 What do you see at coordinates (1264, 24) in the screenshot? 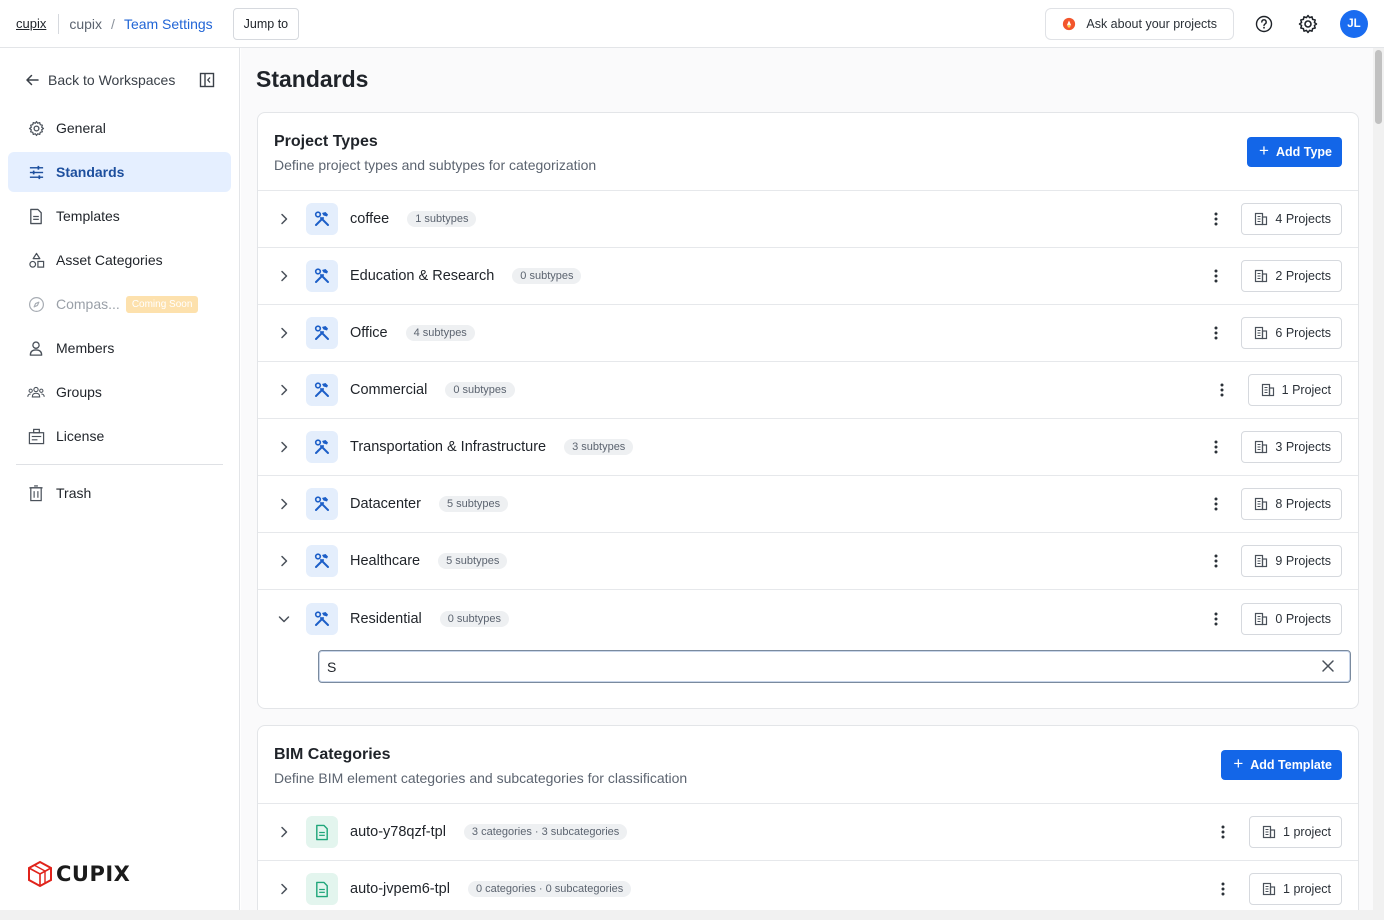
I see `help-icon` at bounding box center [1264, 24].